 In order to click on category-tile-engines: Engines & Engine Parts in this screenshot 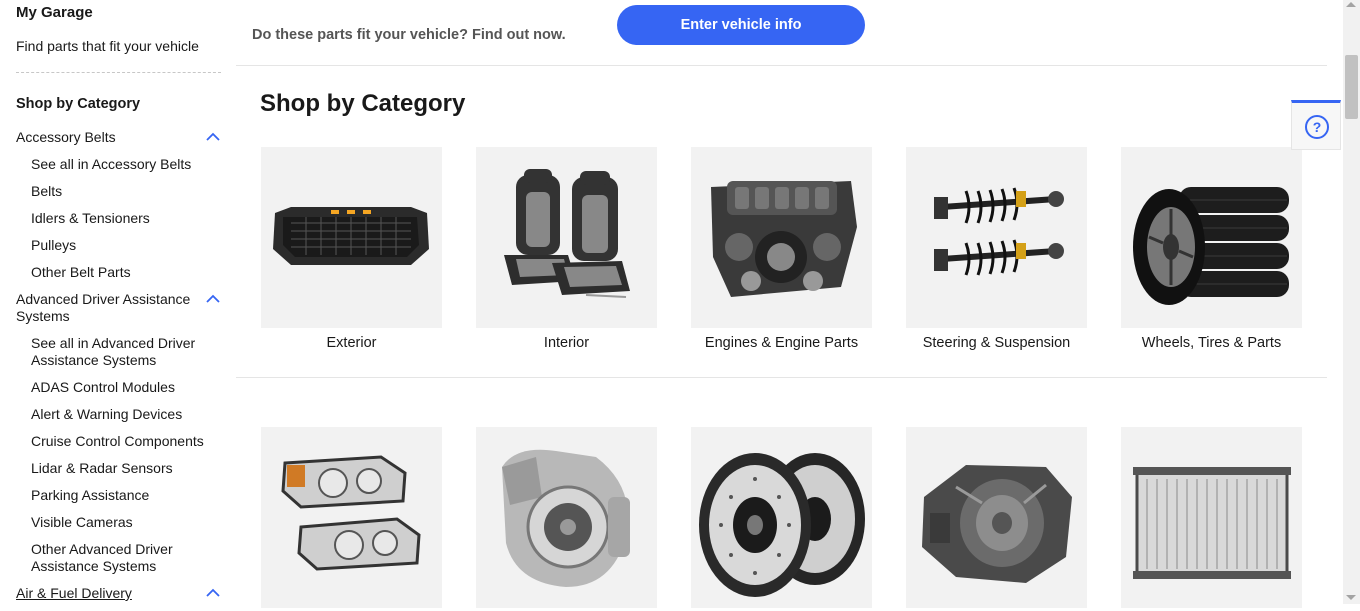, I will do `click(781, 249)`.